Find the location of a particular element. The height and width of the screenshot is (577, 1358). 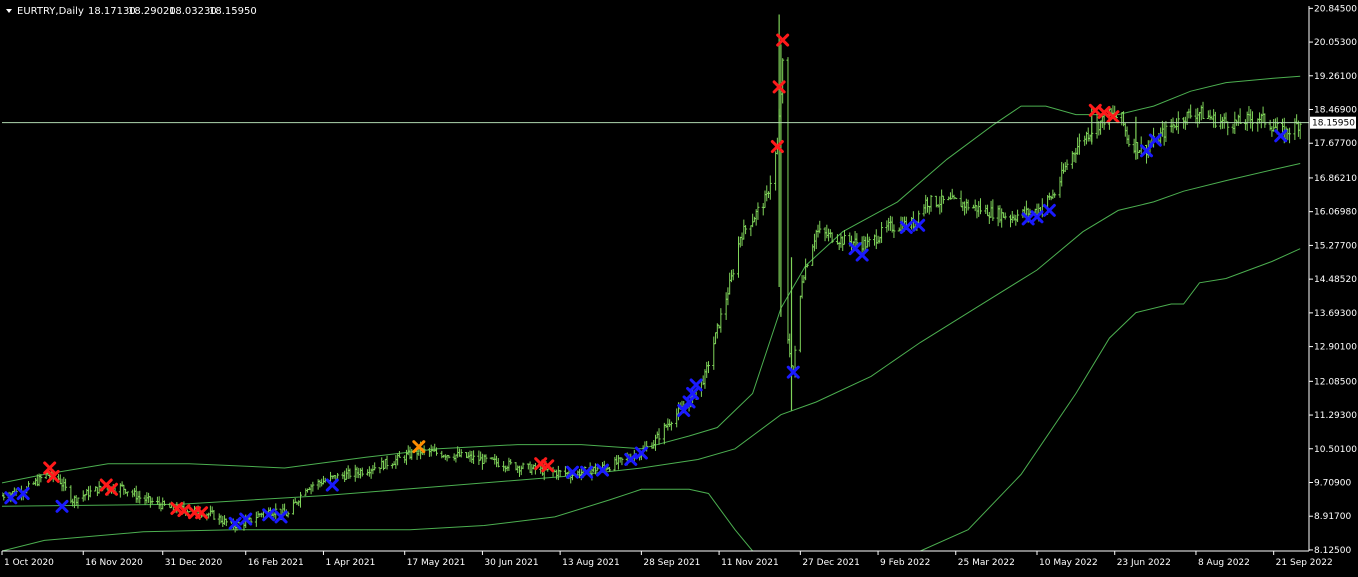

x-tick-label: 28 Sep 2021 is located at coordinates (671, 563).